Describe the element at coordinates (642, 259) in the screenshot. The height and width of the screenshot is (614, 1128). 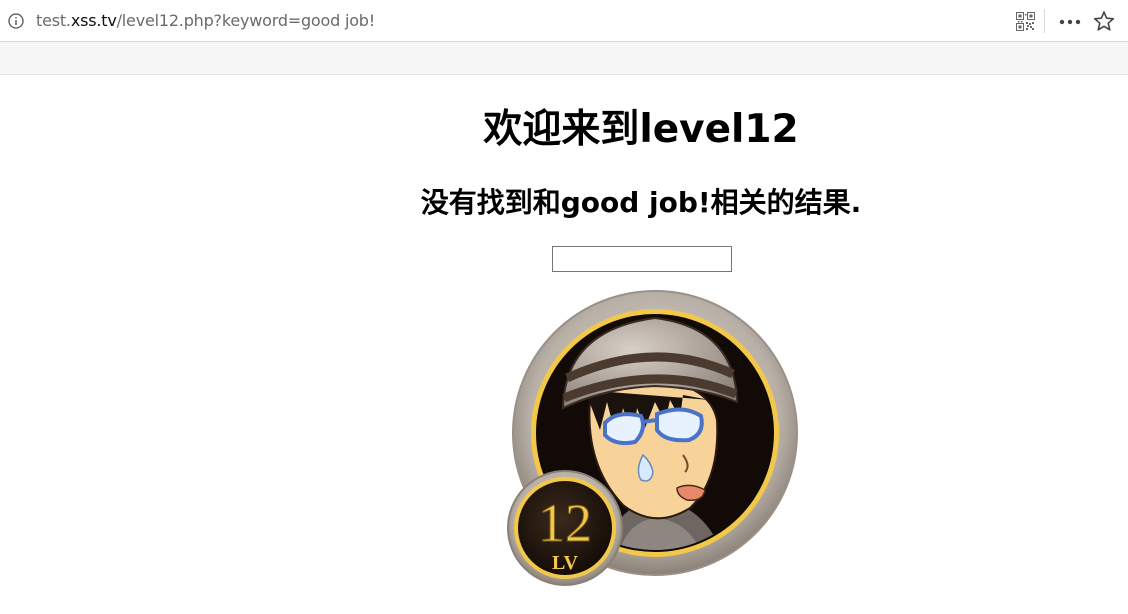
I see `search-input` at that location.